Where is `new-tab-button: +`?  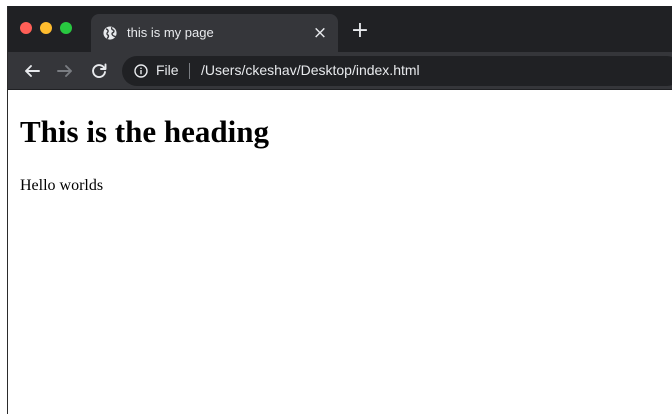 new-tab-button: + is located at coordinates (360, 32).